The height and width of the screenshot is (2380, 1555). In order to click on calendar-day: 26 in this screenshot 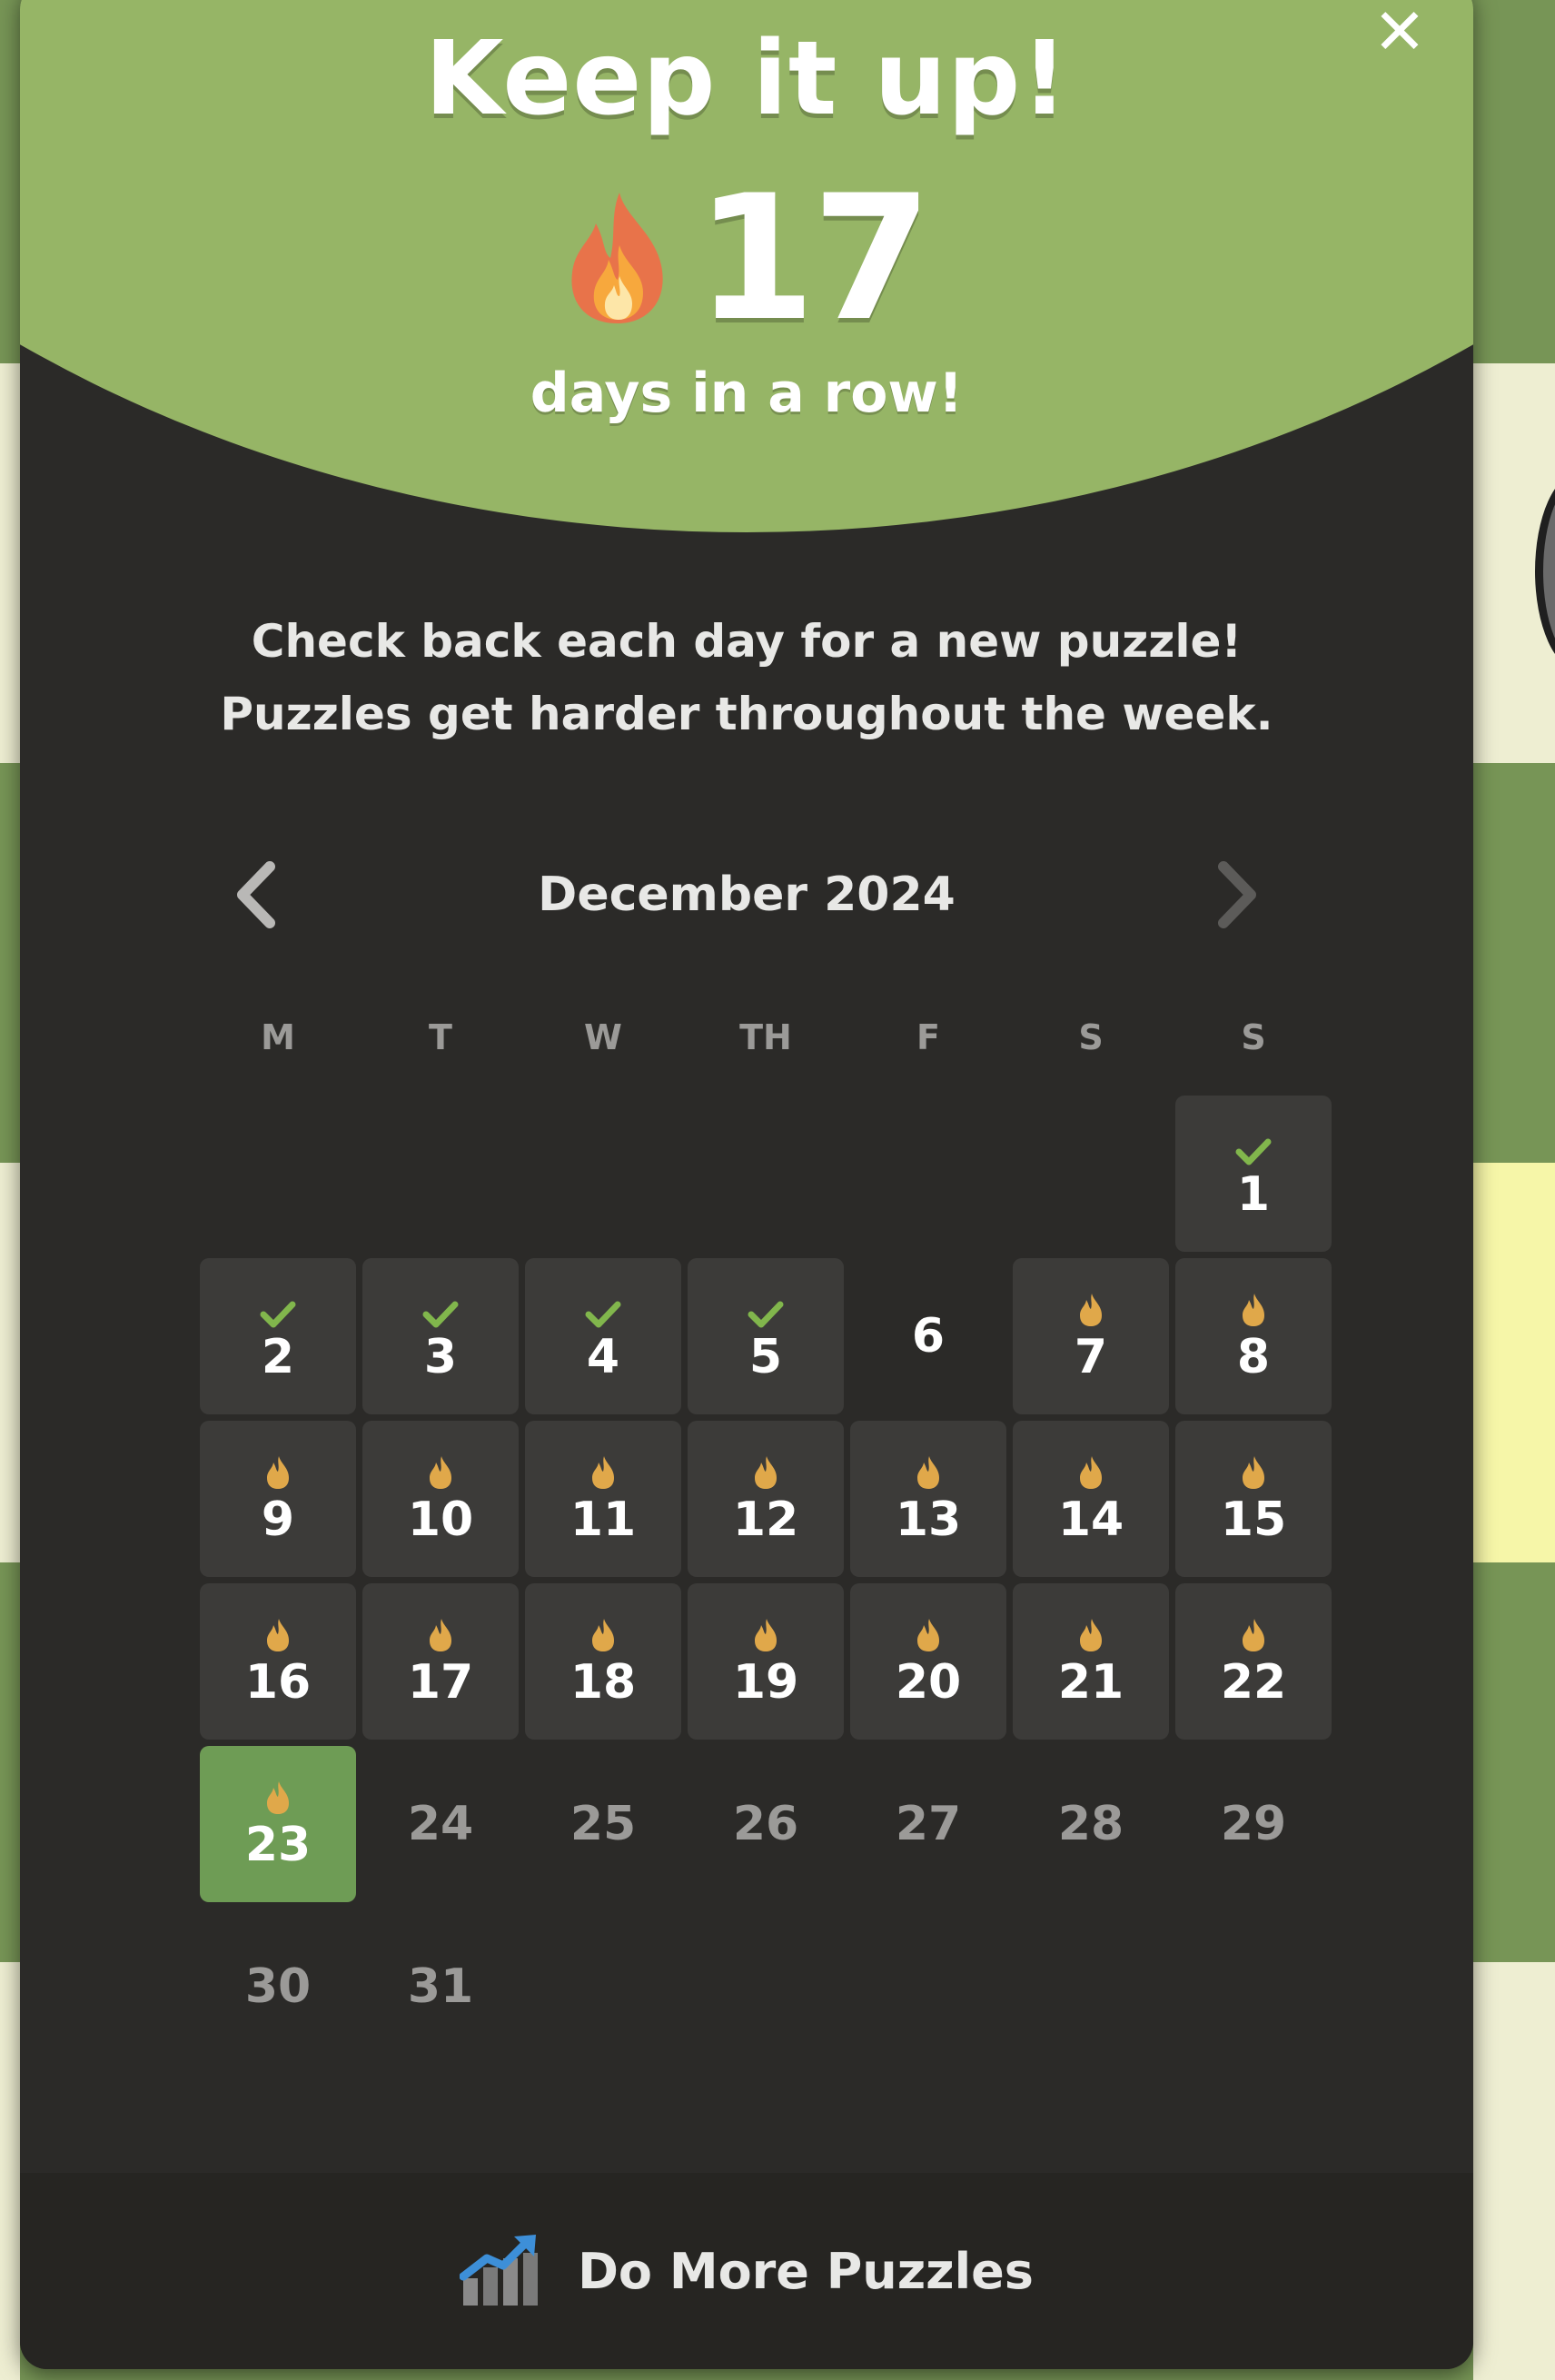, I will do `click(766, 1824)`.